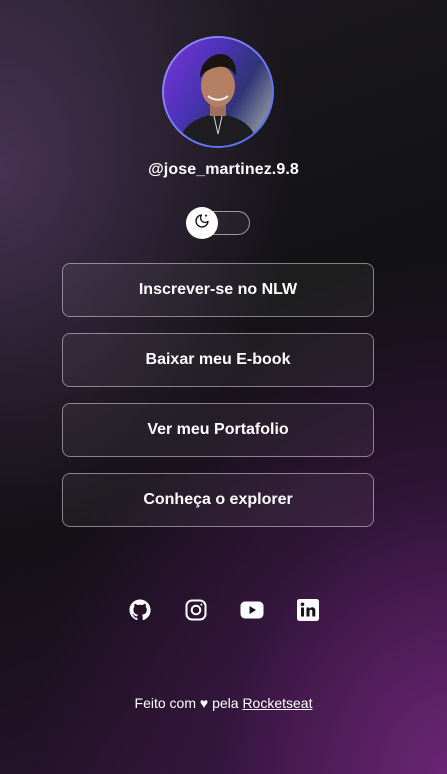 This screenshot has height=774, width=447. I want to click on instagram-icon, so click(196, 610).